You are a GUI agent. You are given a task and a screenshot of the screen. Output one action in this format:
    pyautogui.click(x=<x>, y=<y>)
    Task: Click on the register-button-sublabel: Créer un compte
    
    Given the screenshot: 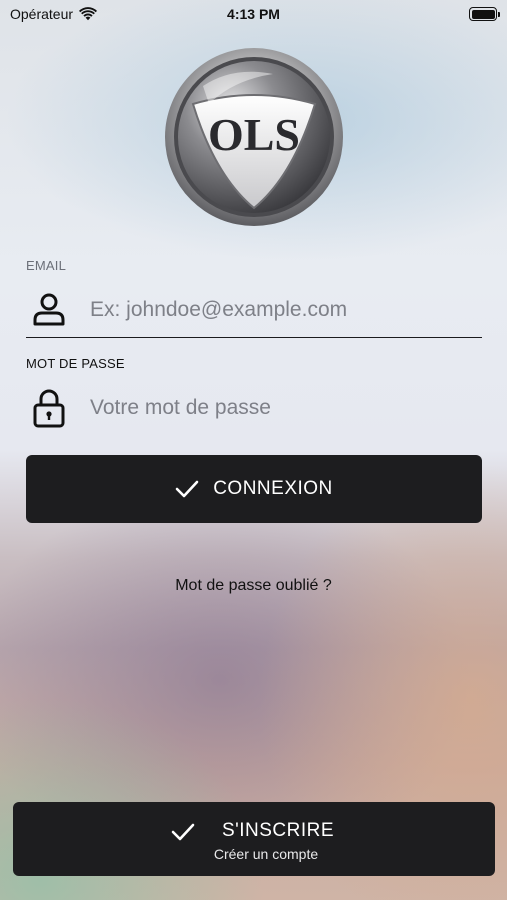 What is the action you would take?
    pyautogui.click(x=266, y=854)
    